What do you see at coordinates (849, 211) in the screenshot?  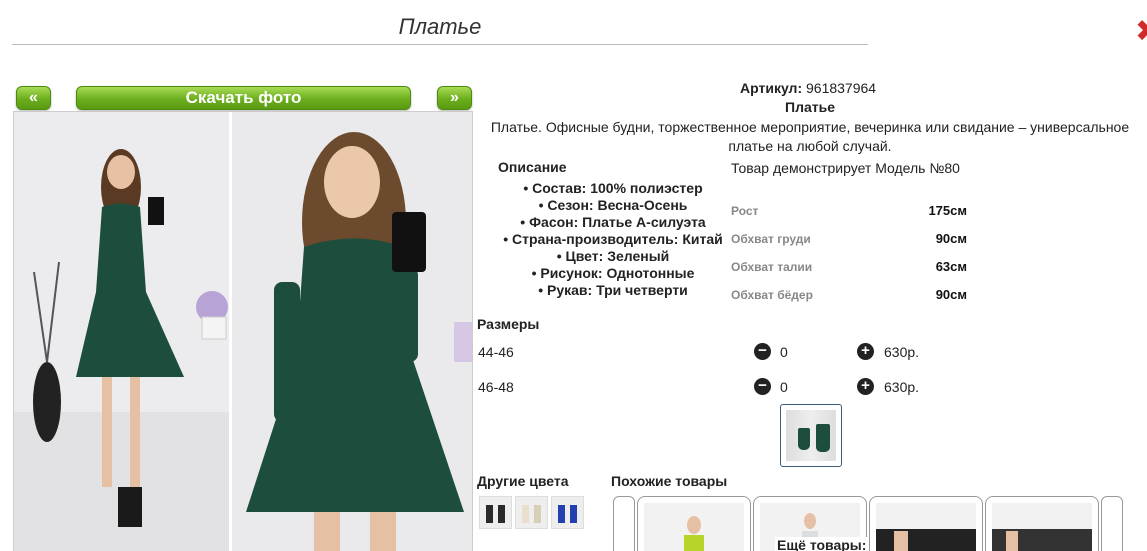 I see `measurement-row: Рост 175см` at bounding box center [849, 211].